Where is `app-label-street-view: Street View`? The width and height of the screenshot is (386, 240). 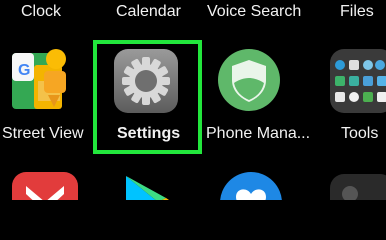 app-label-street-view: Street View is located at coordinates (43, 134).